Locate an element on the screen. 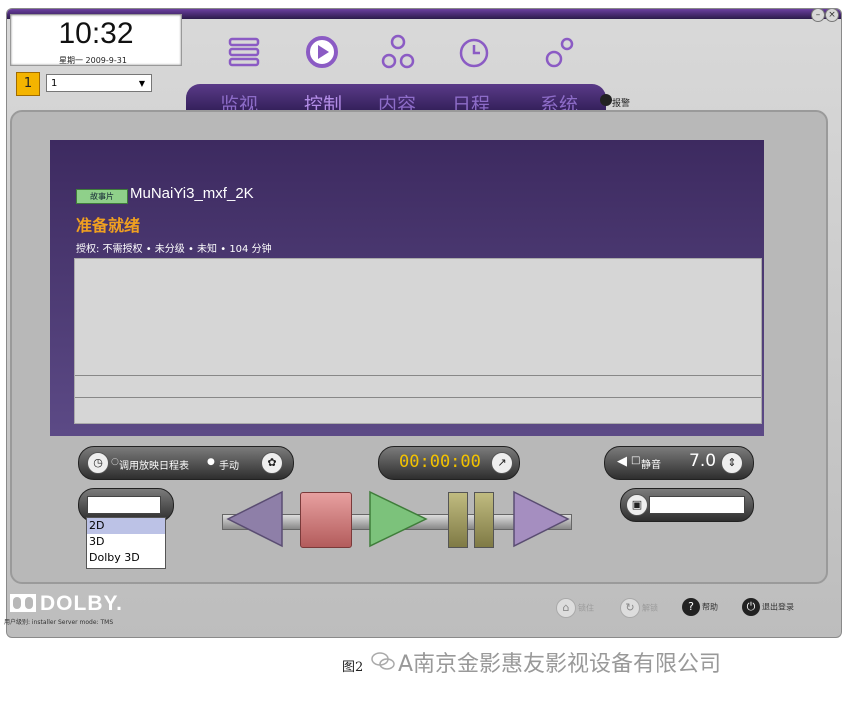 This screenshot has height=704, width=848. clock-panel: 10:32 星期一 2009-9-31 is located at coordinates (96, 40).